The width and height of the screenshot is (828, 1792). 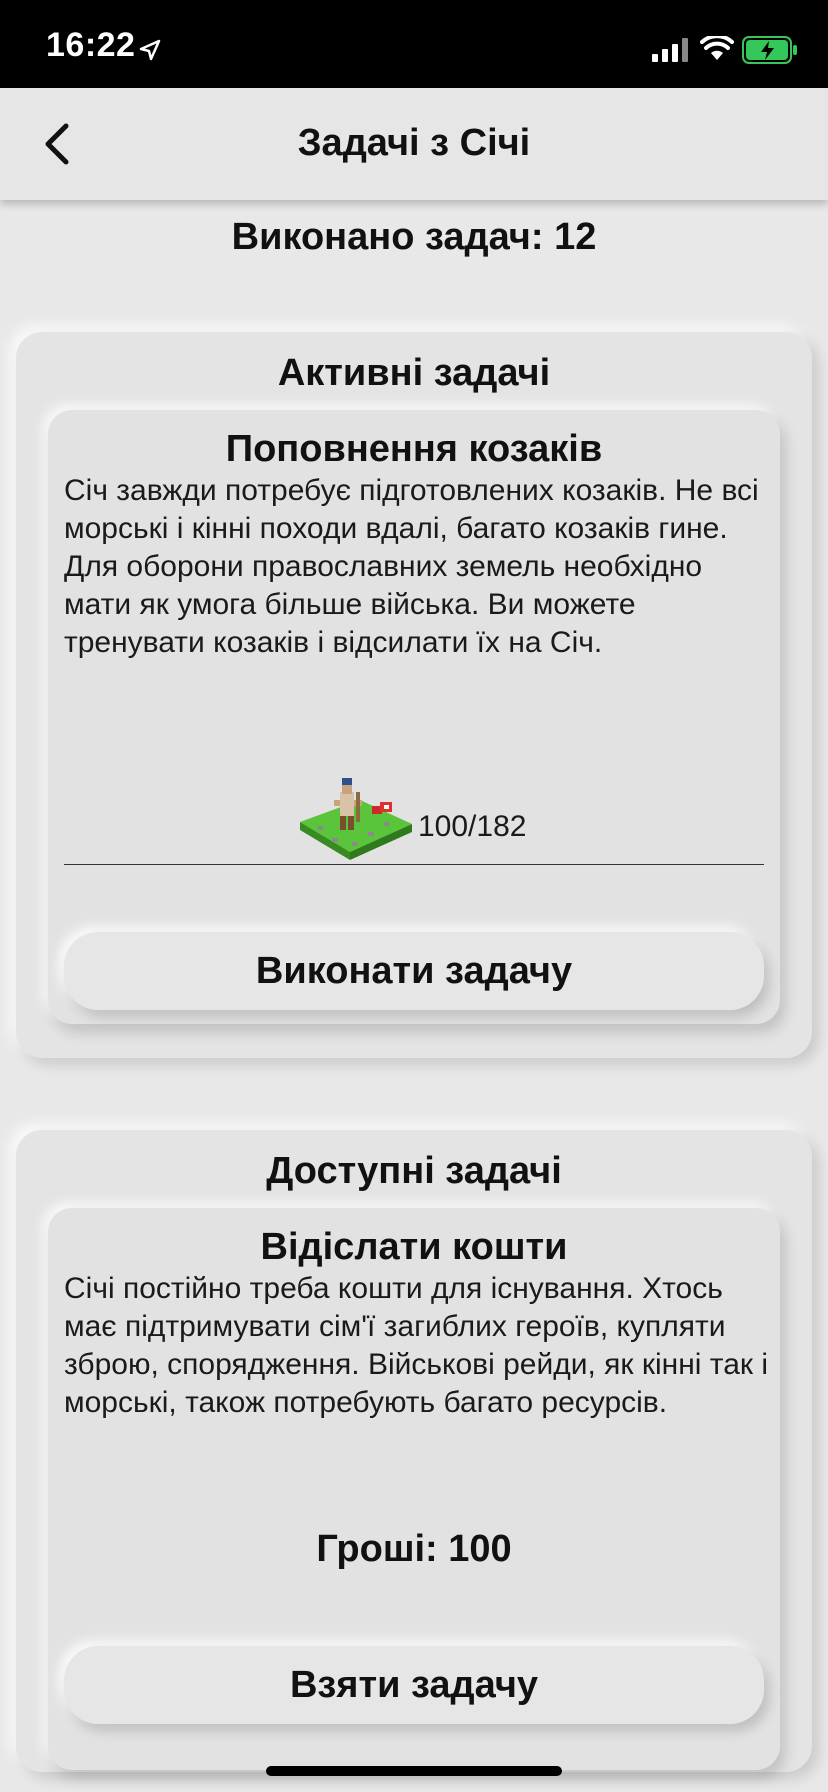 I want to click on task-title: Відіслати кошти, so click(x=414, y=1247).